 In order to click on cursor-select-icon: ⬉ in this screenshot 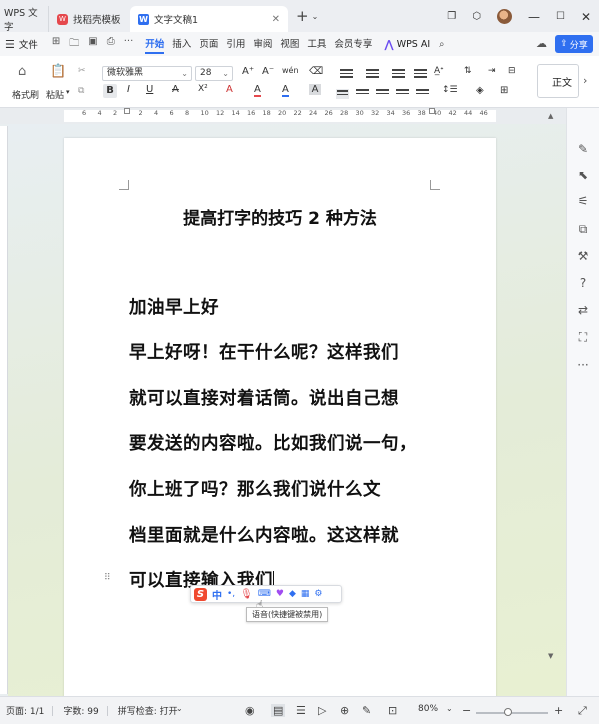, I will do `click(583, 175)`.